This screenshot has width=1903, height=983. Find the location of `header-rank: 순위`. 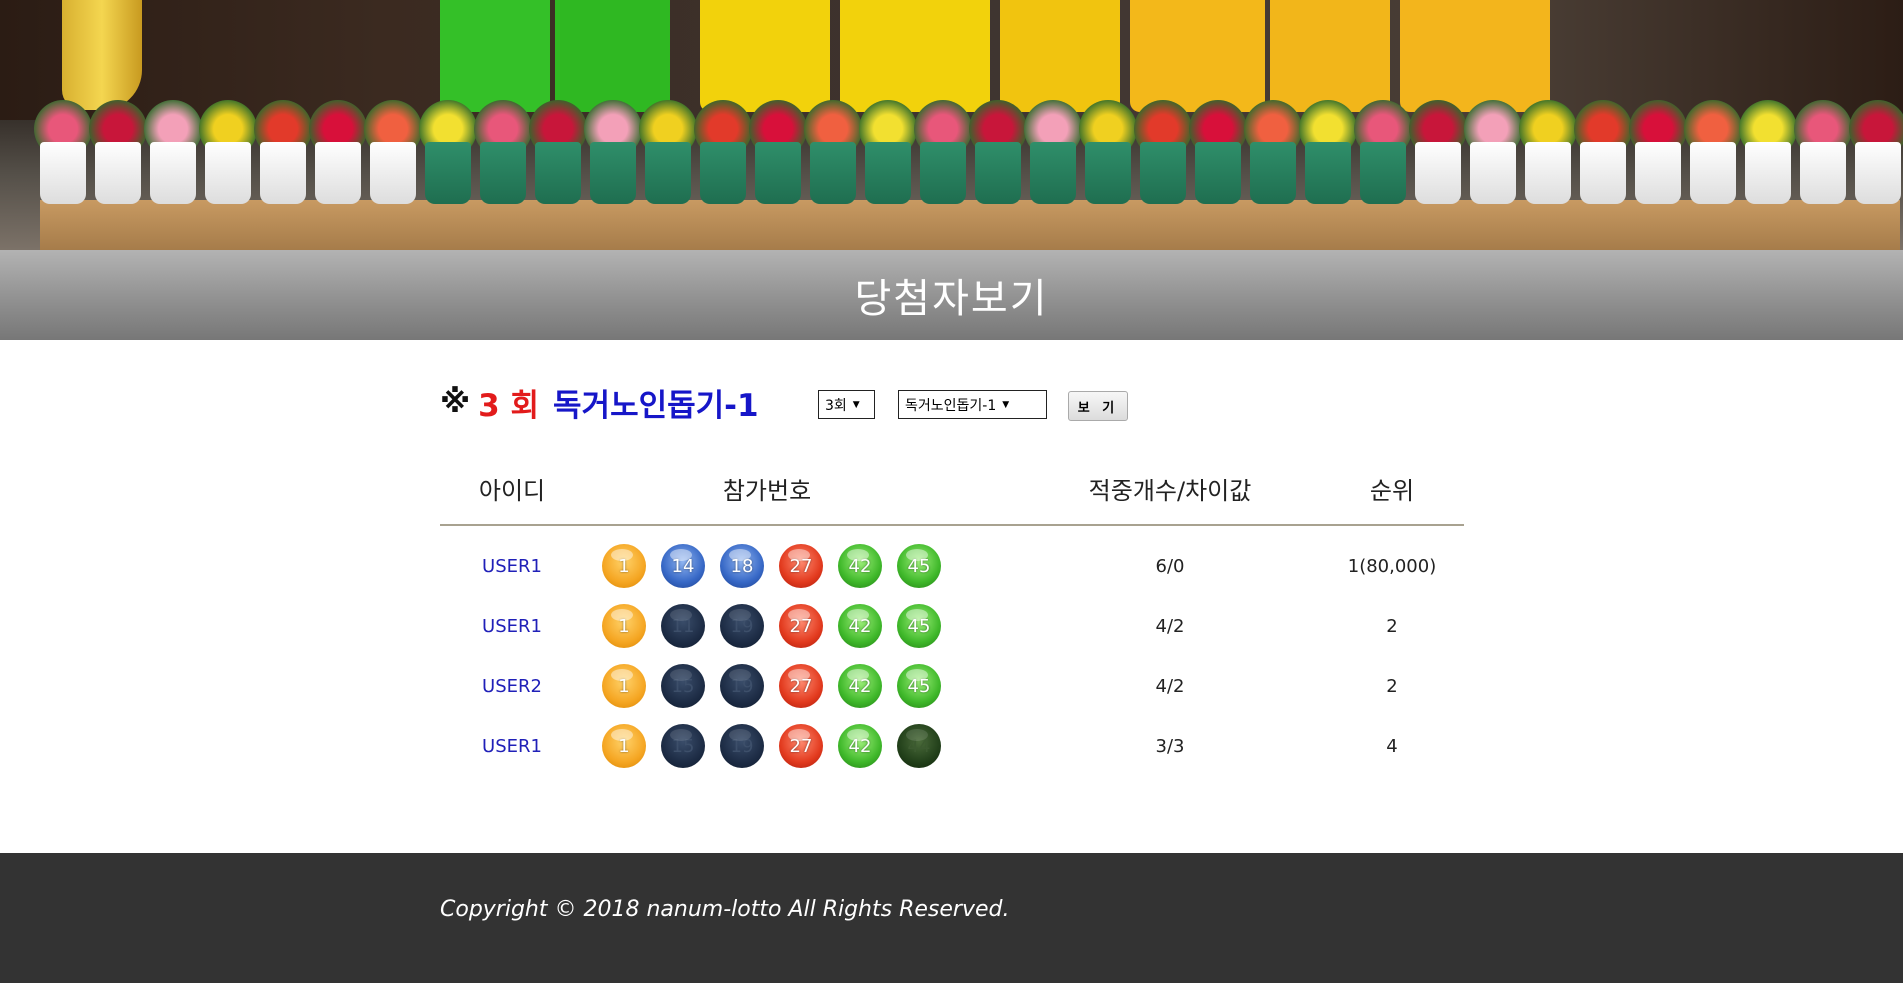

header-rank: 순위 is located at coordinates (1392, 490).